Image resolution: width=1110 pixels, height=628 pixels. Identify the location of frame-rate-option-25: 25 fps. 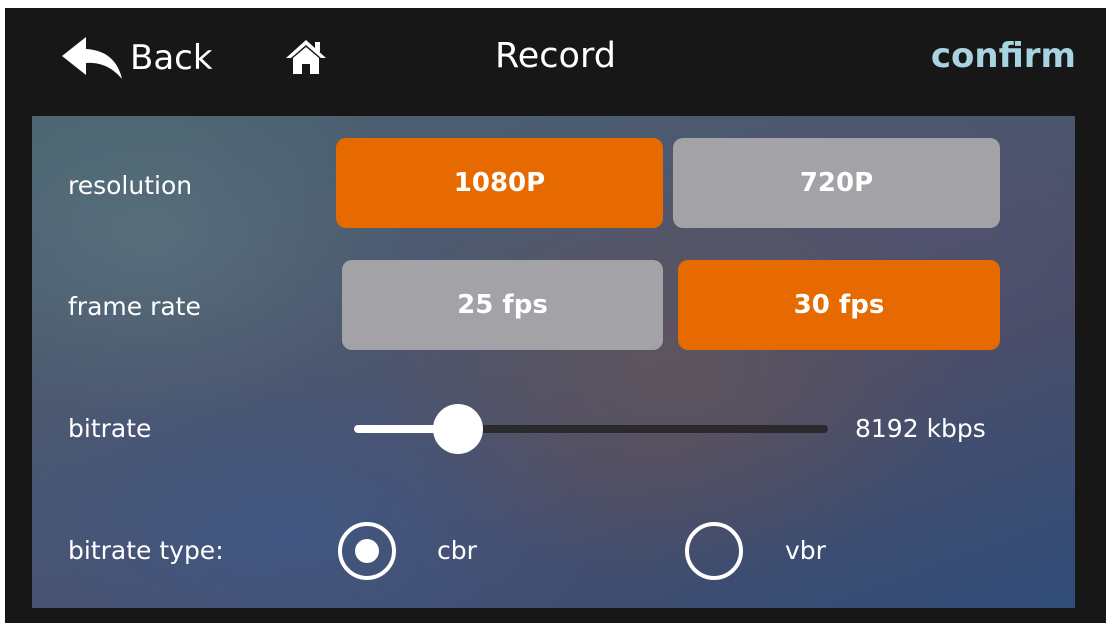
(502, 305).